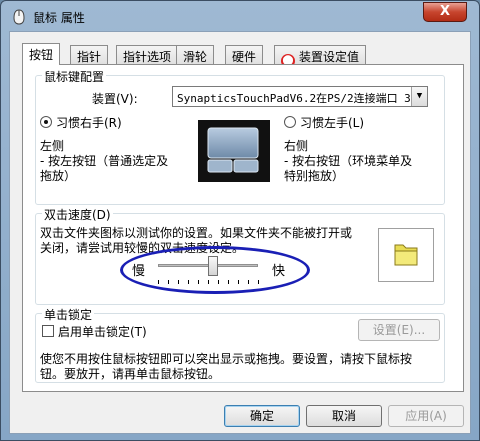  What do you see at coordinates (19, 17) in the screenshot?
I see `mouse-icon` at bounding box center [19, 17].